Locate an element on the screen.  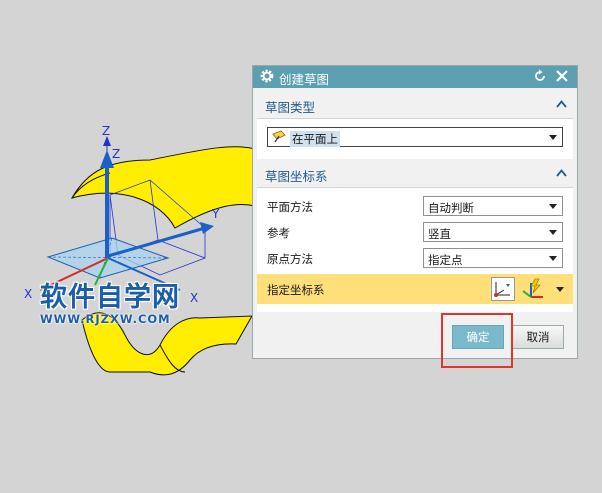
inferred-csys-button is located at coordinates (535, 289).